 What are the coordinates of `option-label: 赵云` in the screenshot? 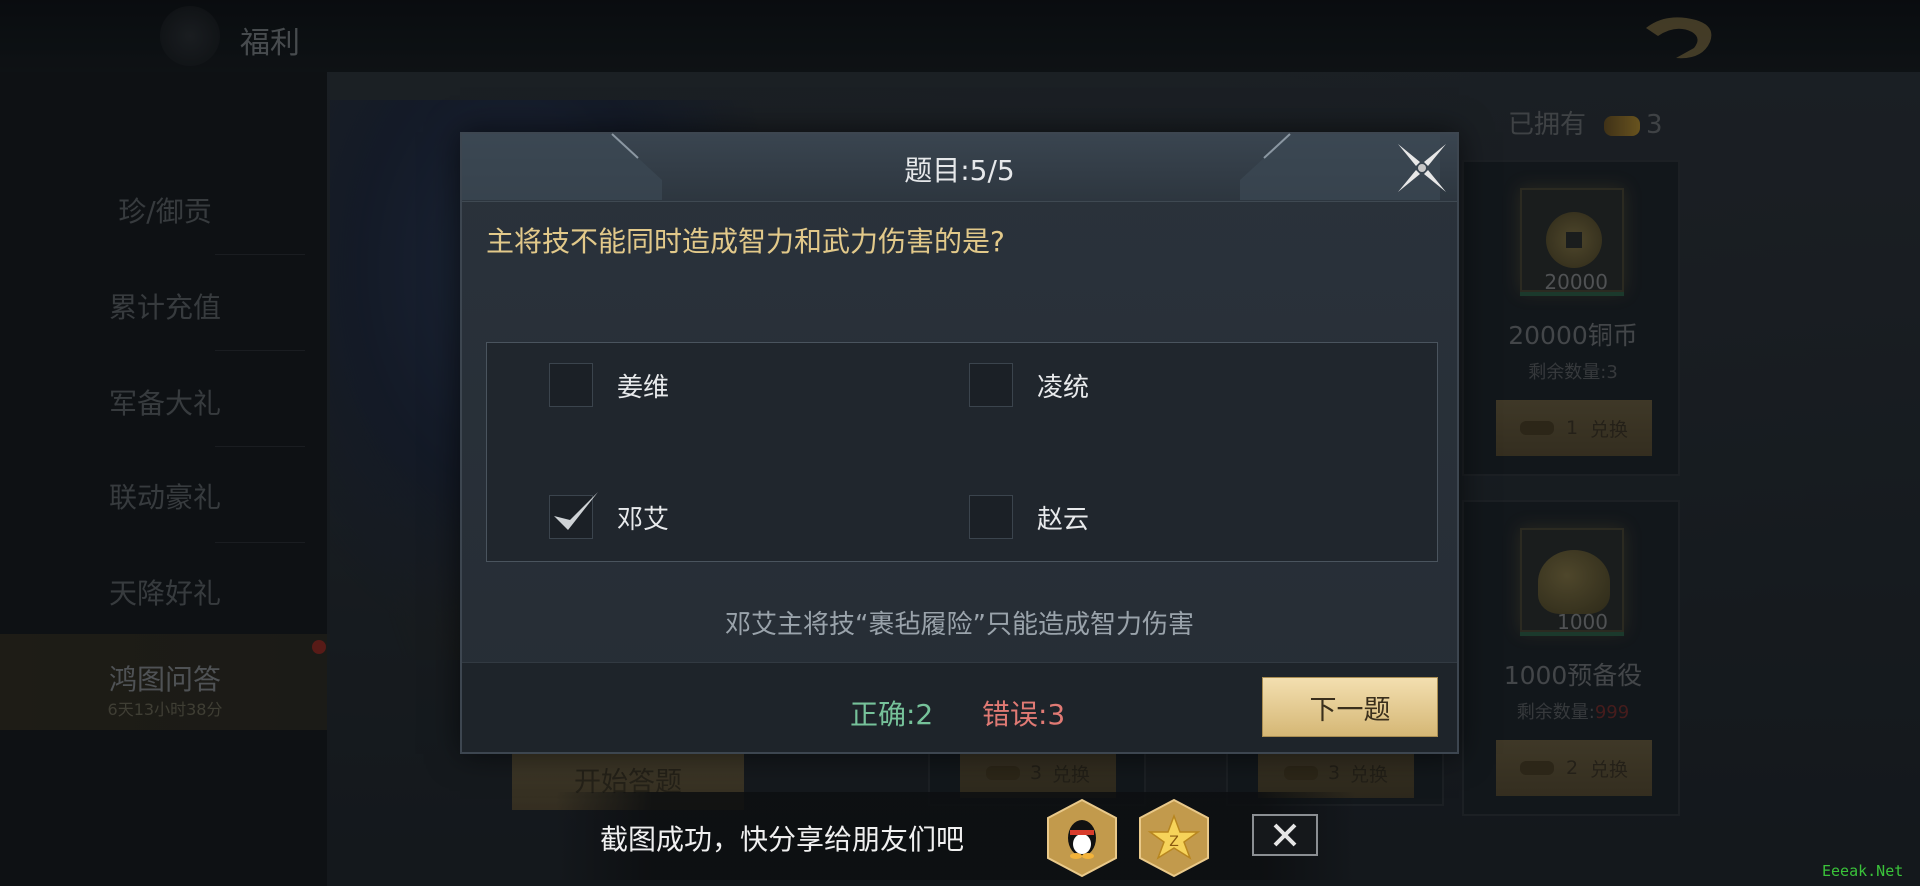 It's located at (1063, 519).